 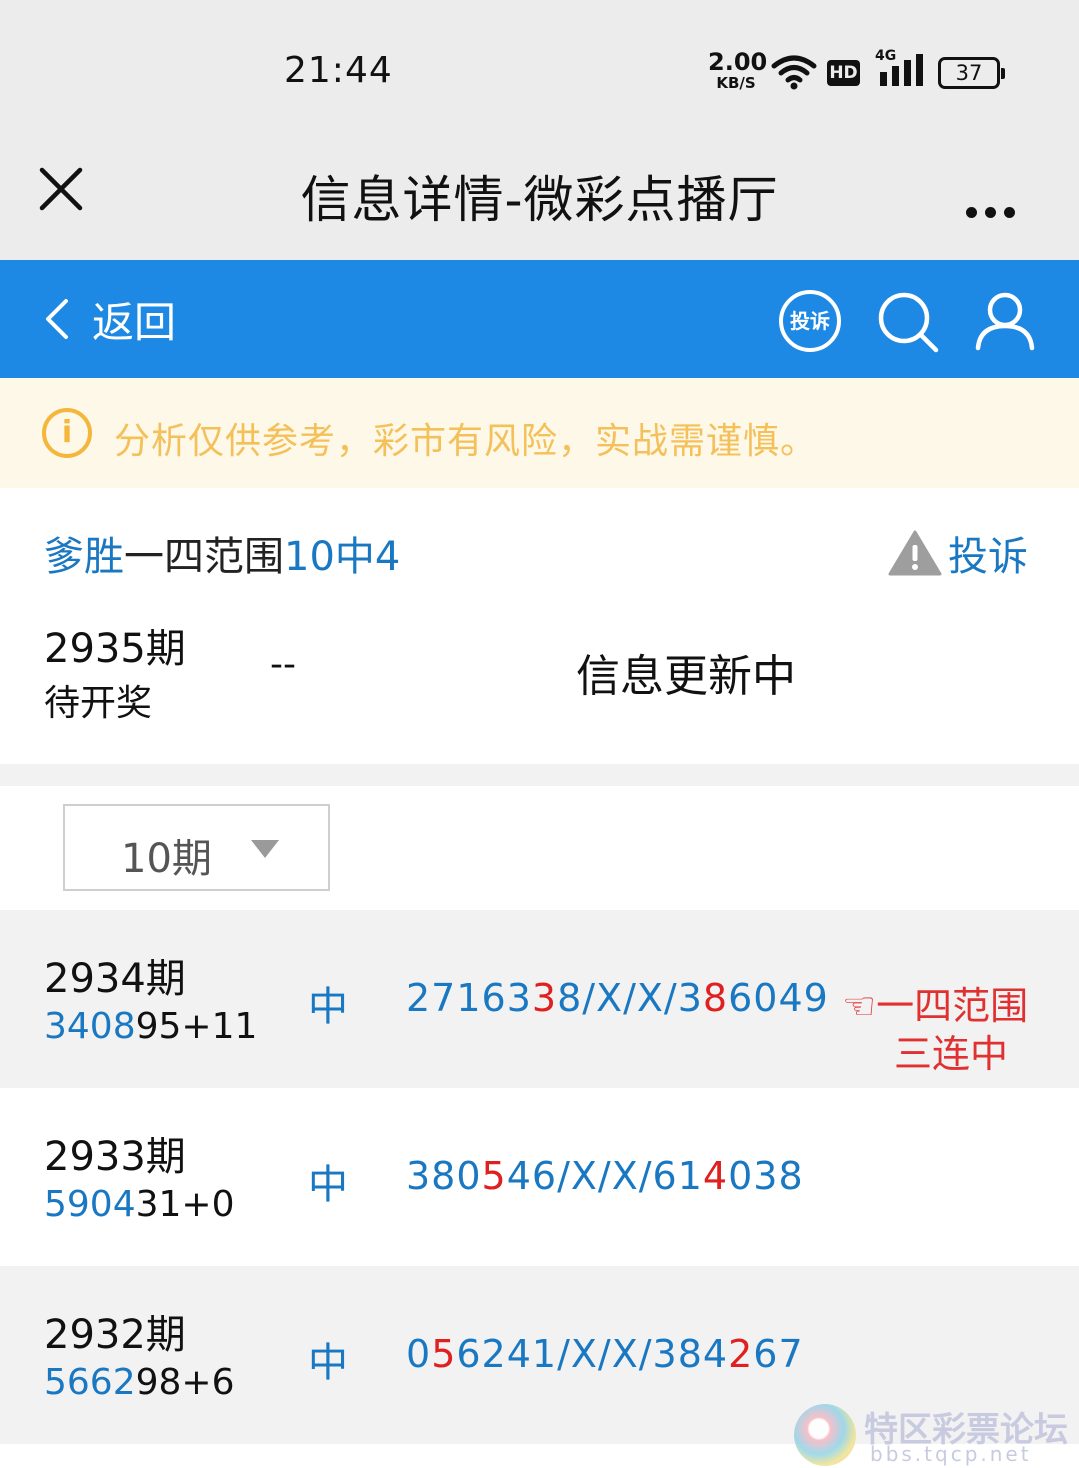 I want to click on filter-area: 10期, so click(x=539, y=848).